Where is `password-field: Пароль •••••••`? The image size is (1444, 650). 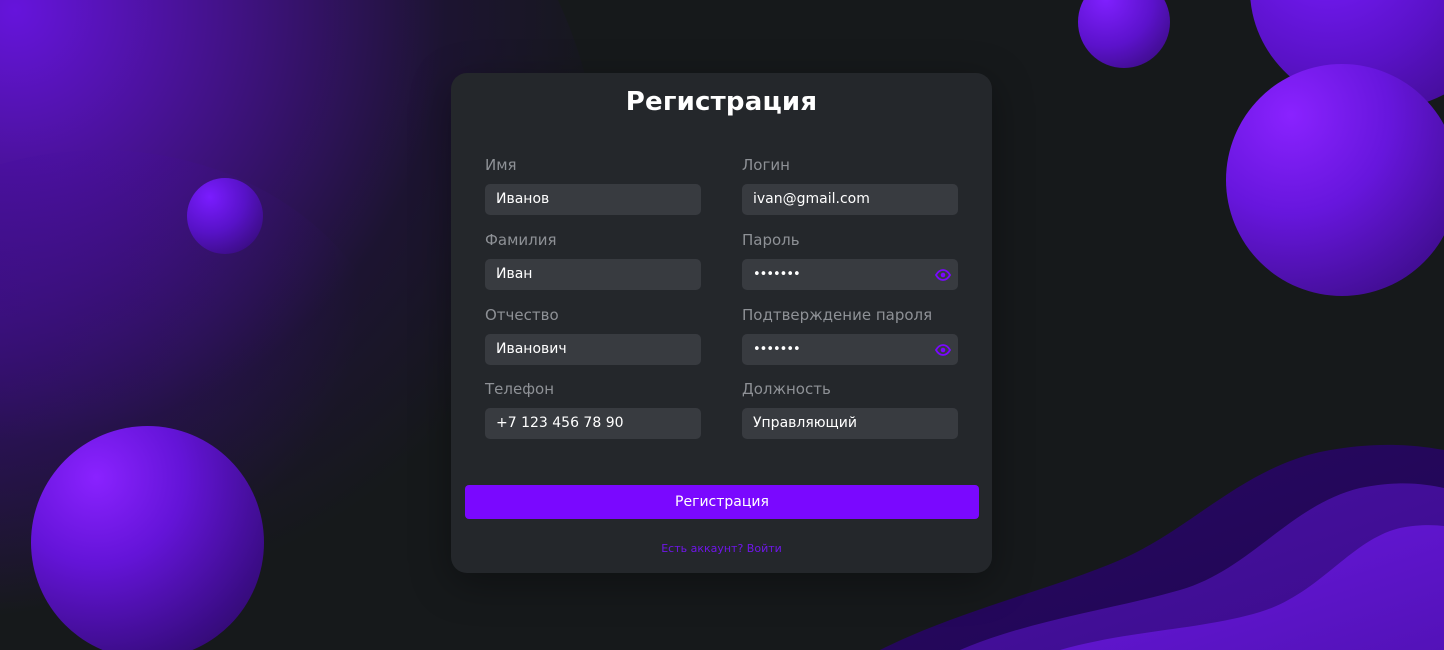 password-field: Пароль ••••••• is located at coordinates (850, 260).